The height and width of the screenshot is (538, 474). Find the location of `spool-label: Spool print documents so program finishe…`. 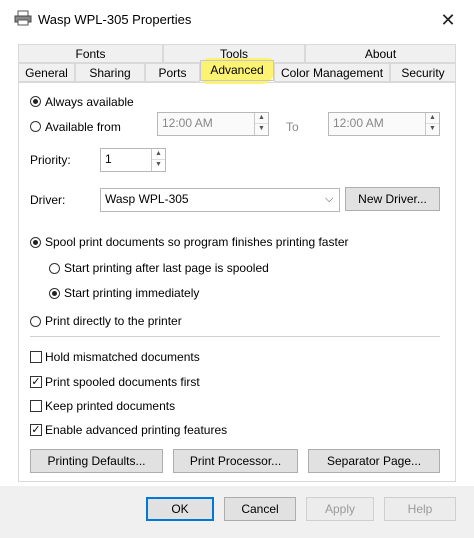

spool-label: Spool print documents so program finishe… is located at coordinates (197, 242).